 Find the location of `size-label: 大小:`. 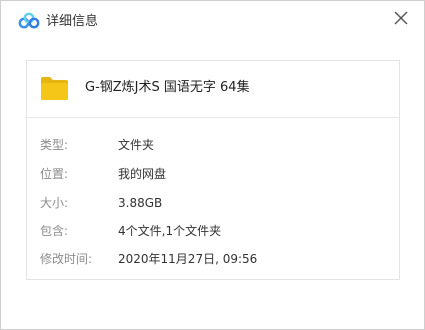

size-label: 大小: is located at coordinates (54, 203).